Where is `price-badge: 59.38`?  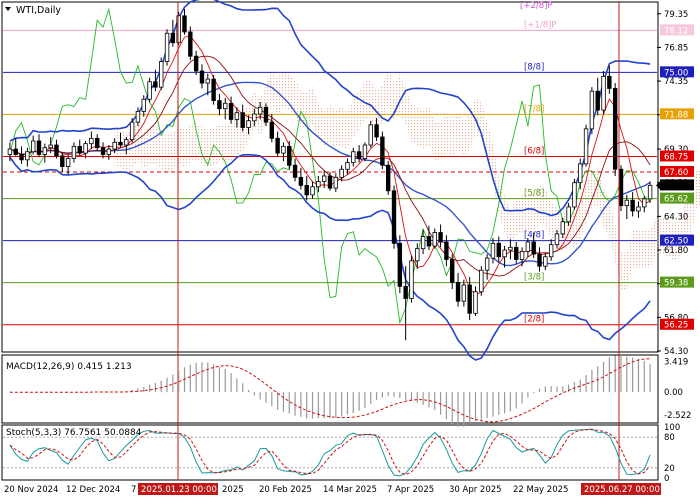
price-badge: 59.38 is located at coordinates (677, 282).